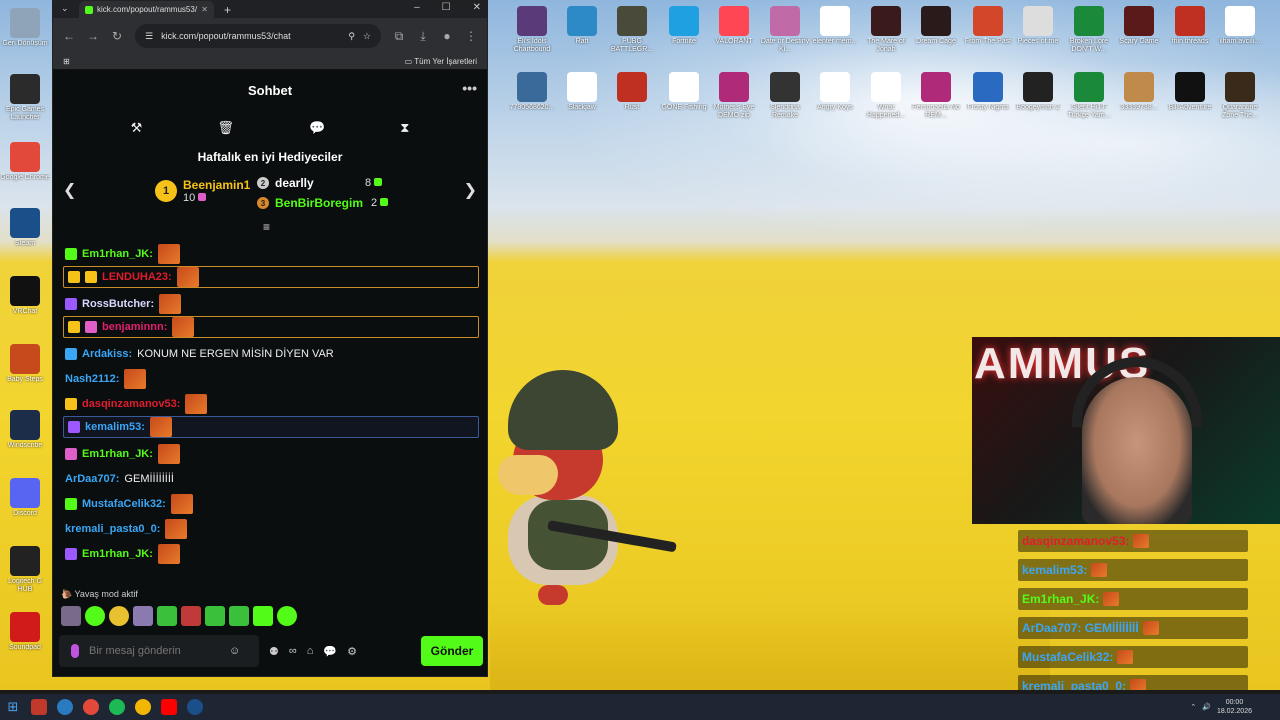 The height and width of the screenshot is (720, 1280). I want to click on message-input, so click(154, 651).